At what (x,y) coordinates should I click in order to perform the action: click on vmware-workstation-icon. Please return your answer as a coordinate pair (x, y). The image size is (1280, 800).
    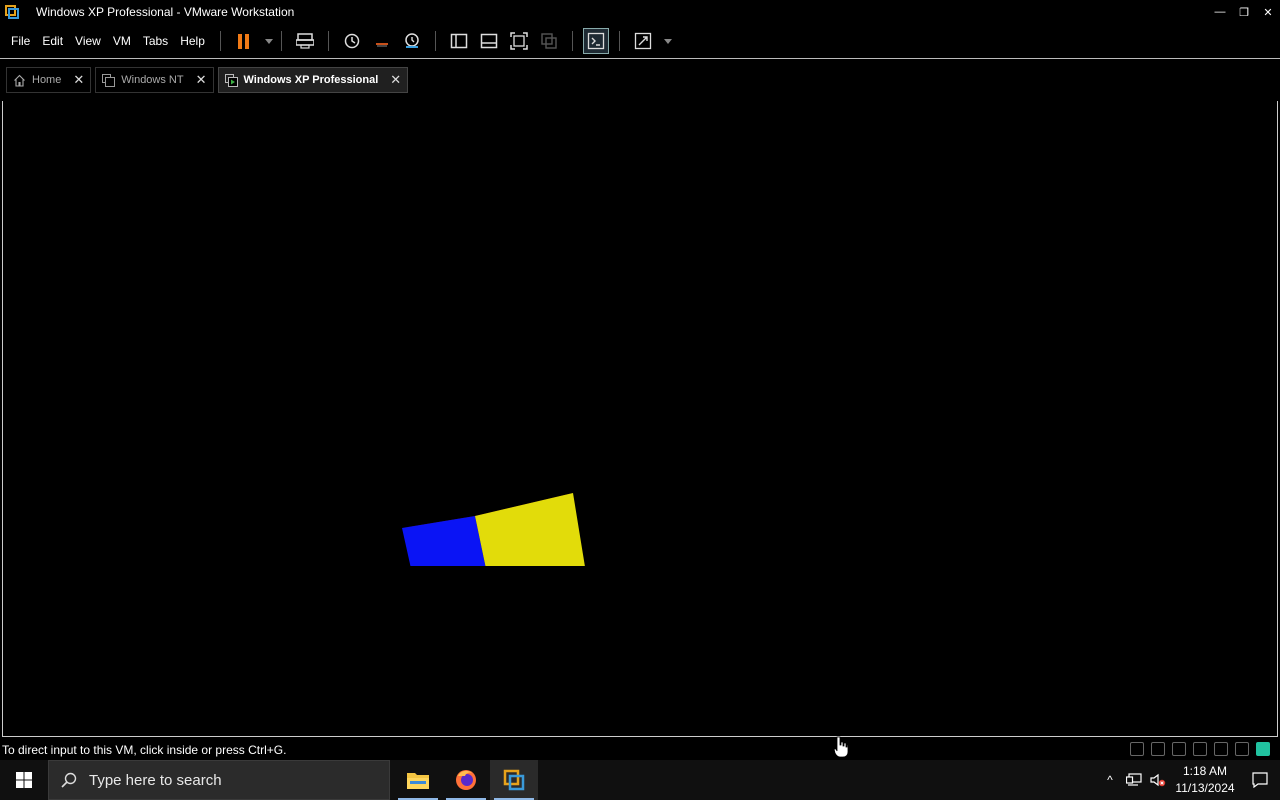
    Looking at the image, I should click on (514, 780).